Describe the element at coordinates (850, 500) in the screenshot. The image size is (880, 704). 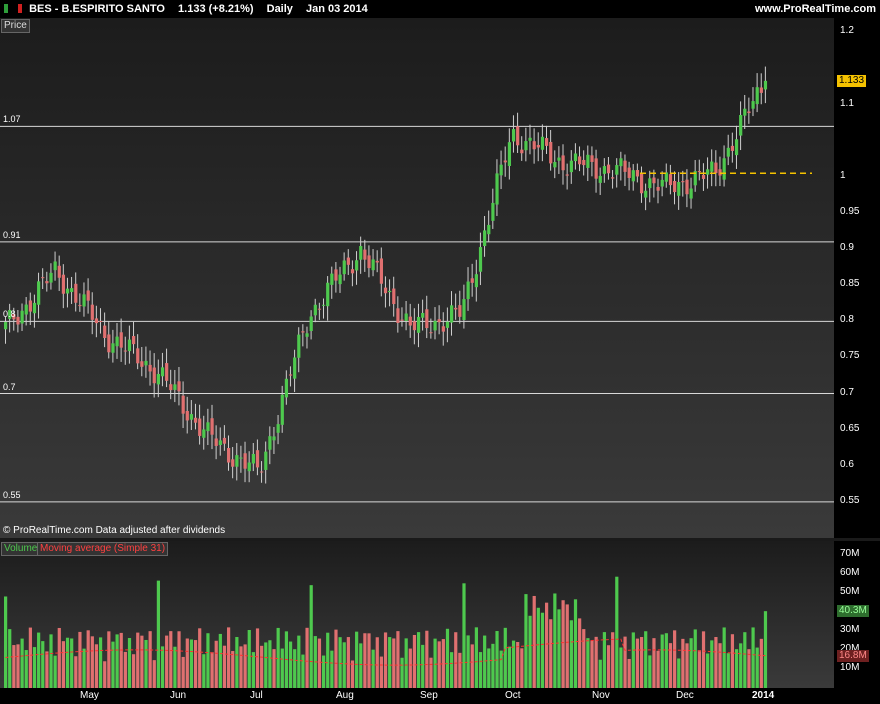
I see `y-tick-label: 0.55` at that location.